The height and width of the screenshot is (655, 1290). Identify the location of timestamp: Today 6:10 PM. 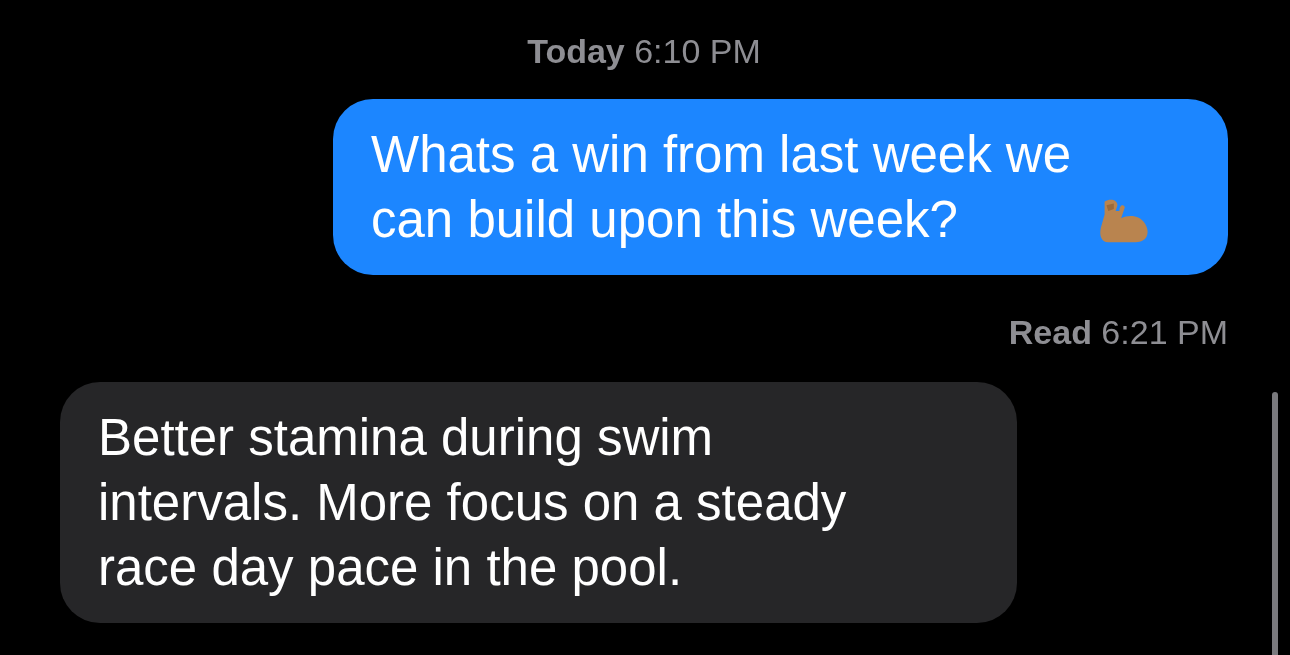
(644, 51).